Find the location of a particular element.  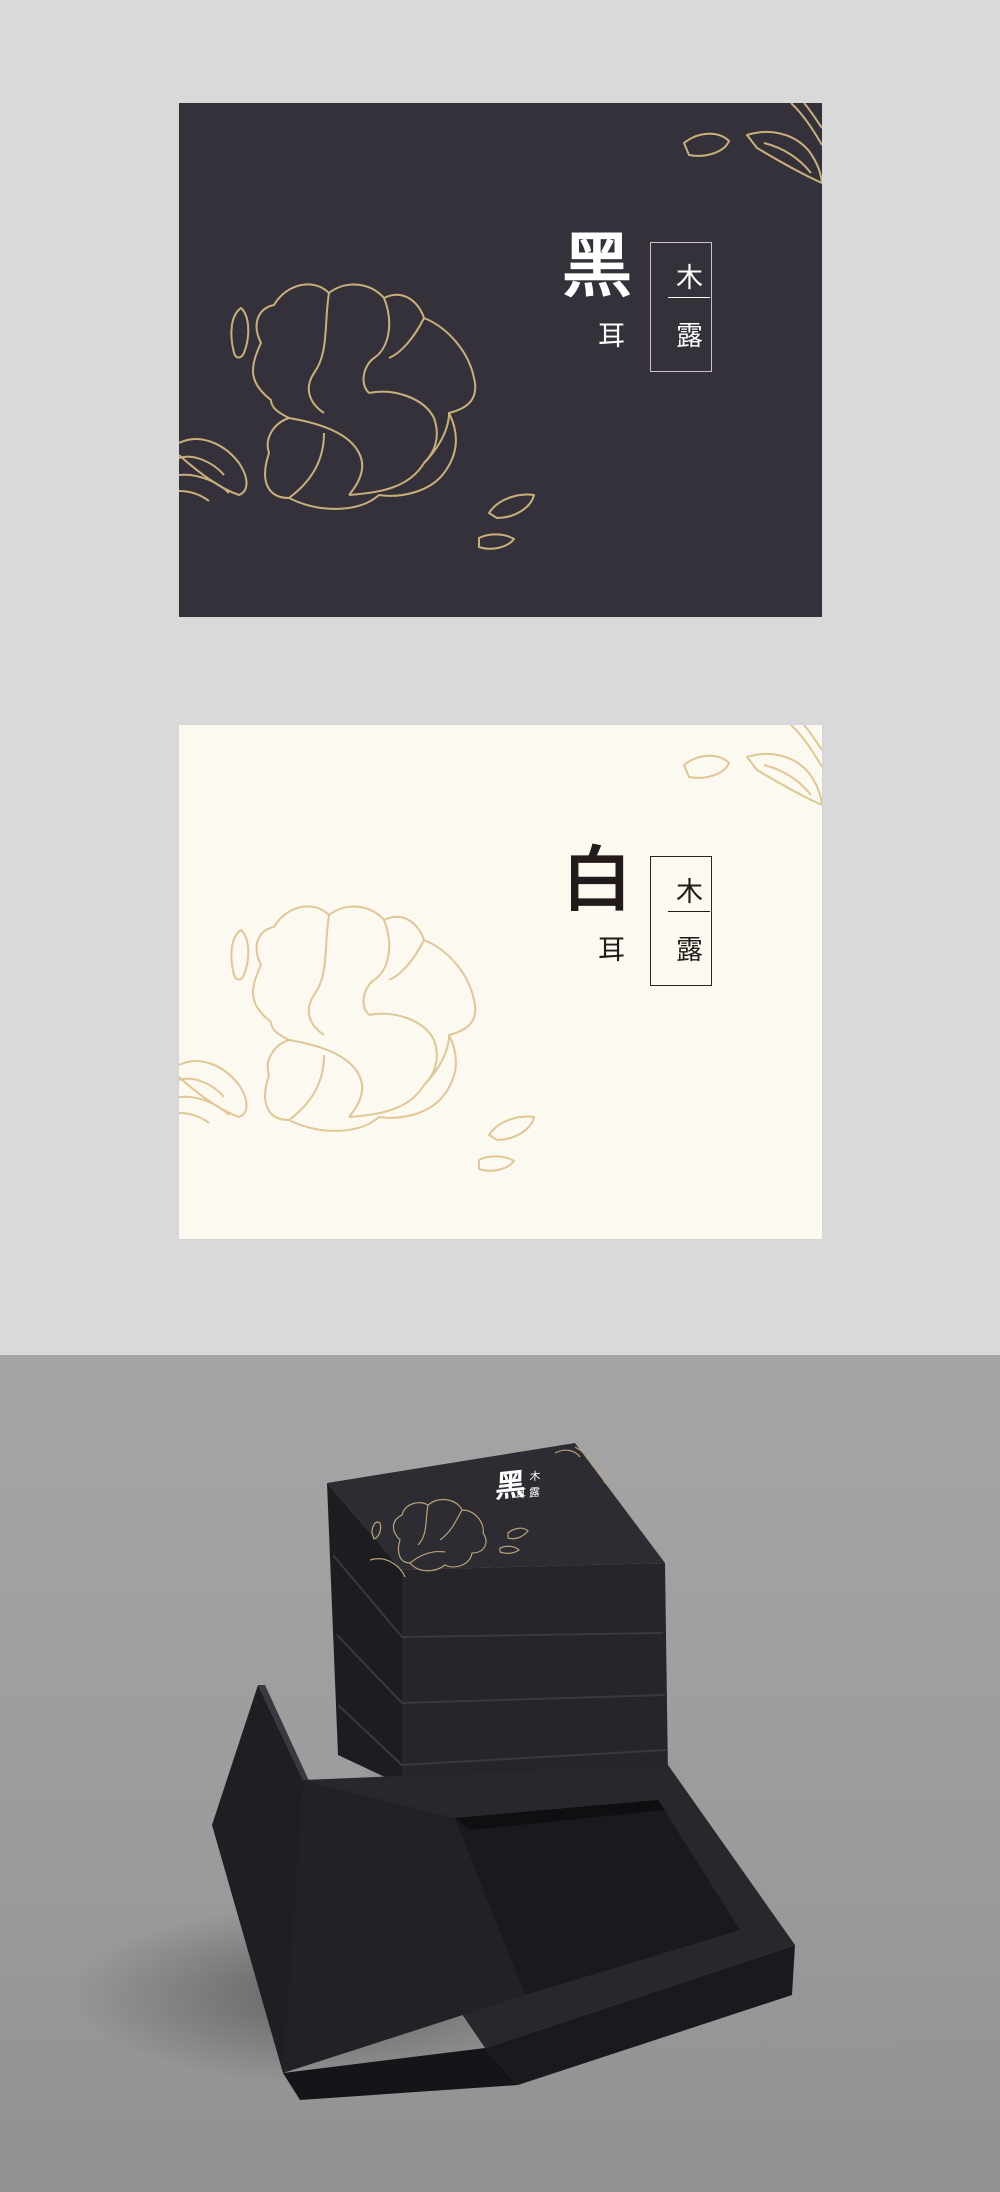

logo-big-character: 白 is located at coordinates (597, 879).